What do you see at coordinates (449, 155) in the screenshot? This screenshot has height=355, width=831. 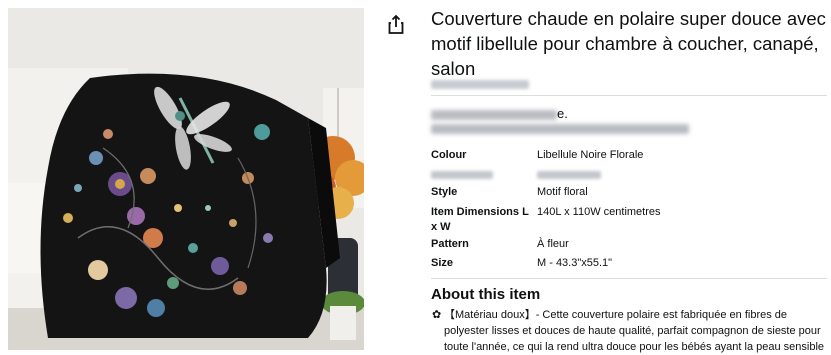 I see `spec-label: Colour` at bounding box center [449, 155].